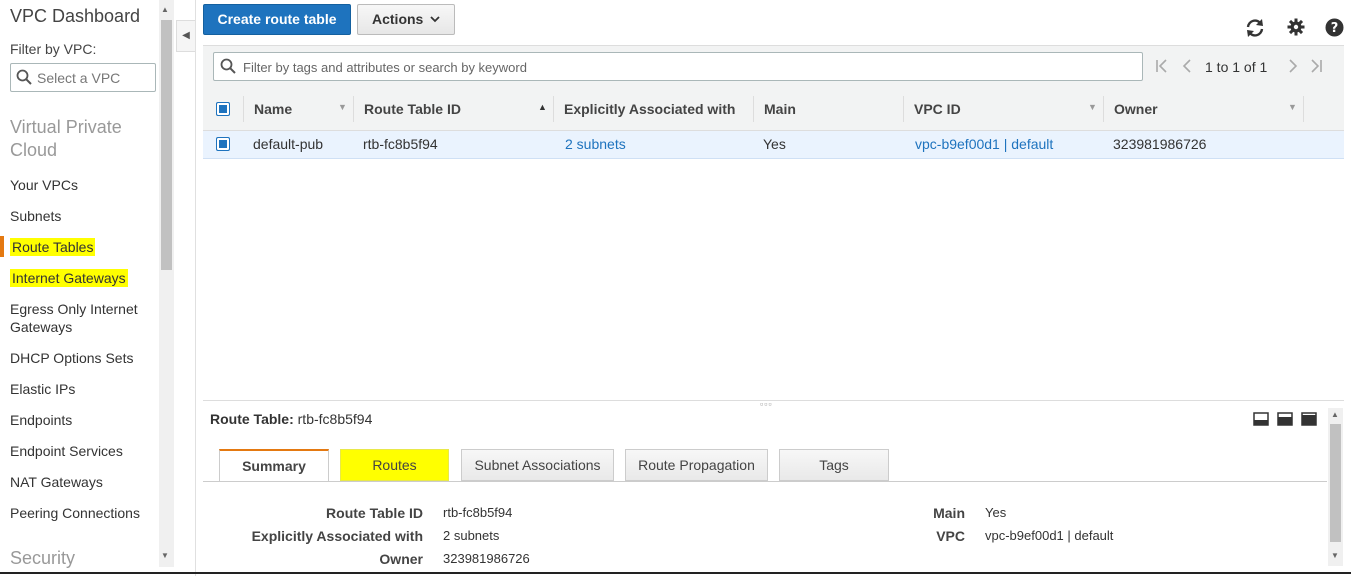 This screenshot has width=1351, height=576. I want to click on last-page-icon, so click(1316, 67).